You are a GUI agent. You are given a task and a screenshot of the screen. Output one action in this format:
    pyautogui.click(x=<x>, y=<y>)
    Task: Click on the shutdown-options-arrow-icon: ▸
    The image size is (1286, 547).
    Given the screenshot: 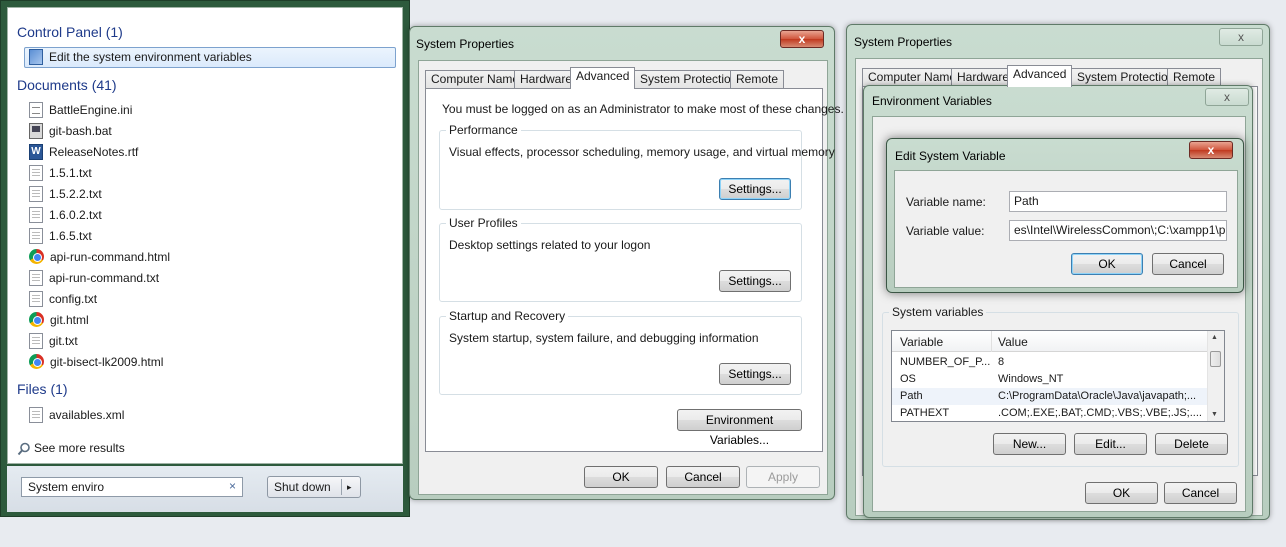 What is the action you would take?
    pyautogui.click(x=349, y=487)
    